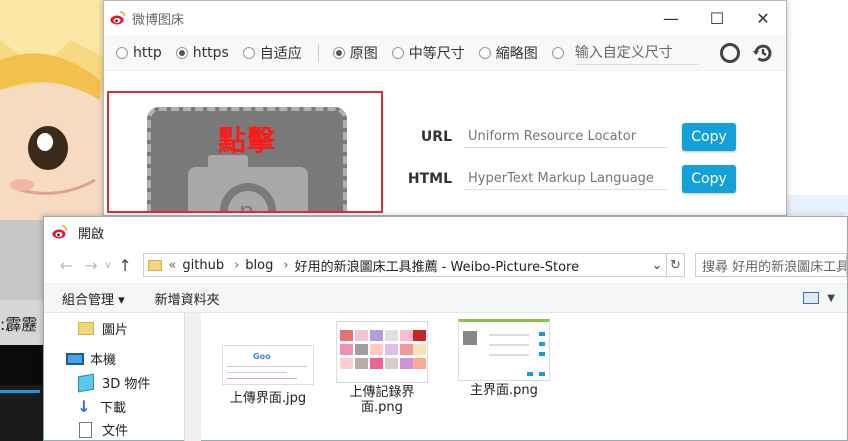 This screenshot has height=441, width=848. What do you see at coordinates (246, 205) in the screenshot?
I see `svg-text: n` at bounding box center [246, 205].